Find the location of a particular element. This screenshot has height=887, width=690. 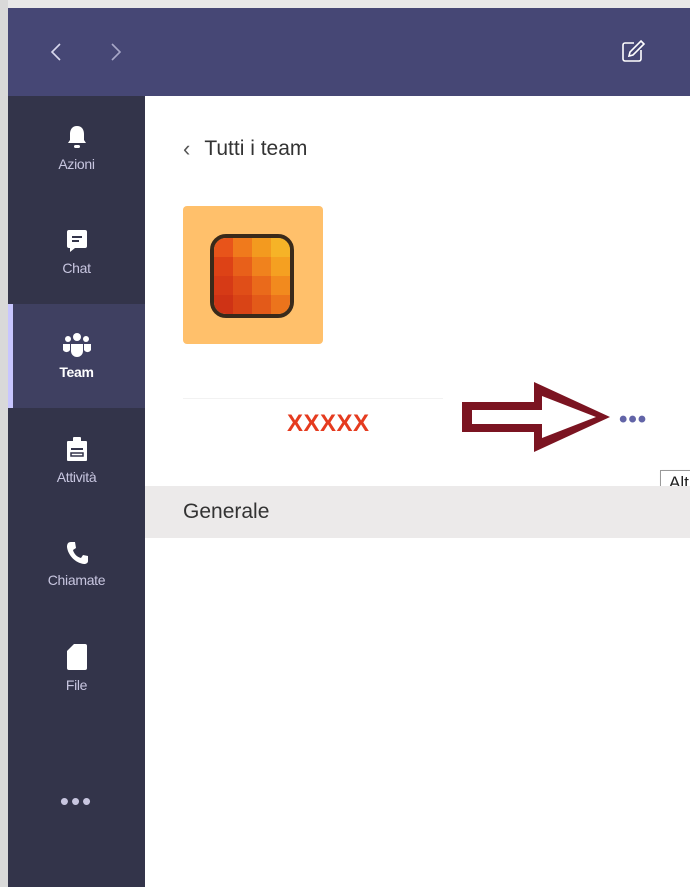

rail-item-chiamate: Chiamate is located at coordinates (76, 564).